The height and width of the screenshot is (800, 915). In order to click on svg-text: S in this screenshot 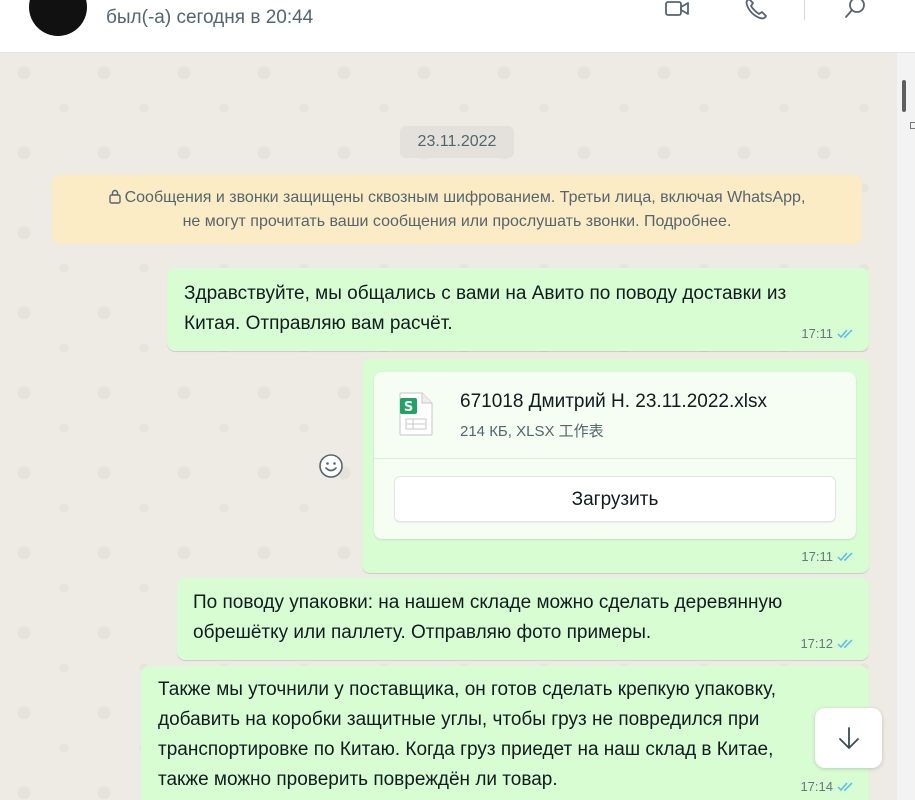, I will do `click(408, 407)`.